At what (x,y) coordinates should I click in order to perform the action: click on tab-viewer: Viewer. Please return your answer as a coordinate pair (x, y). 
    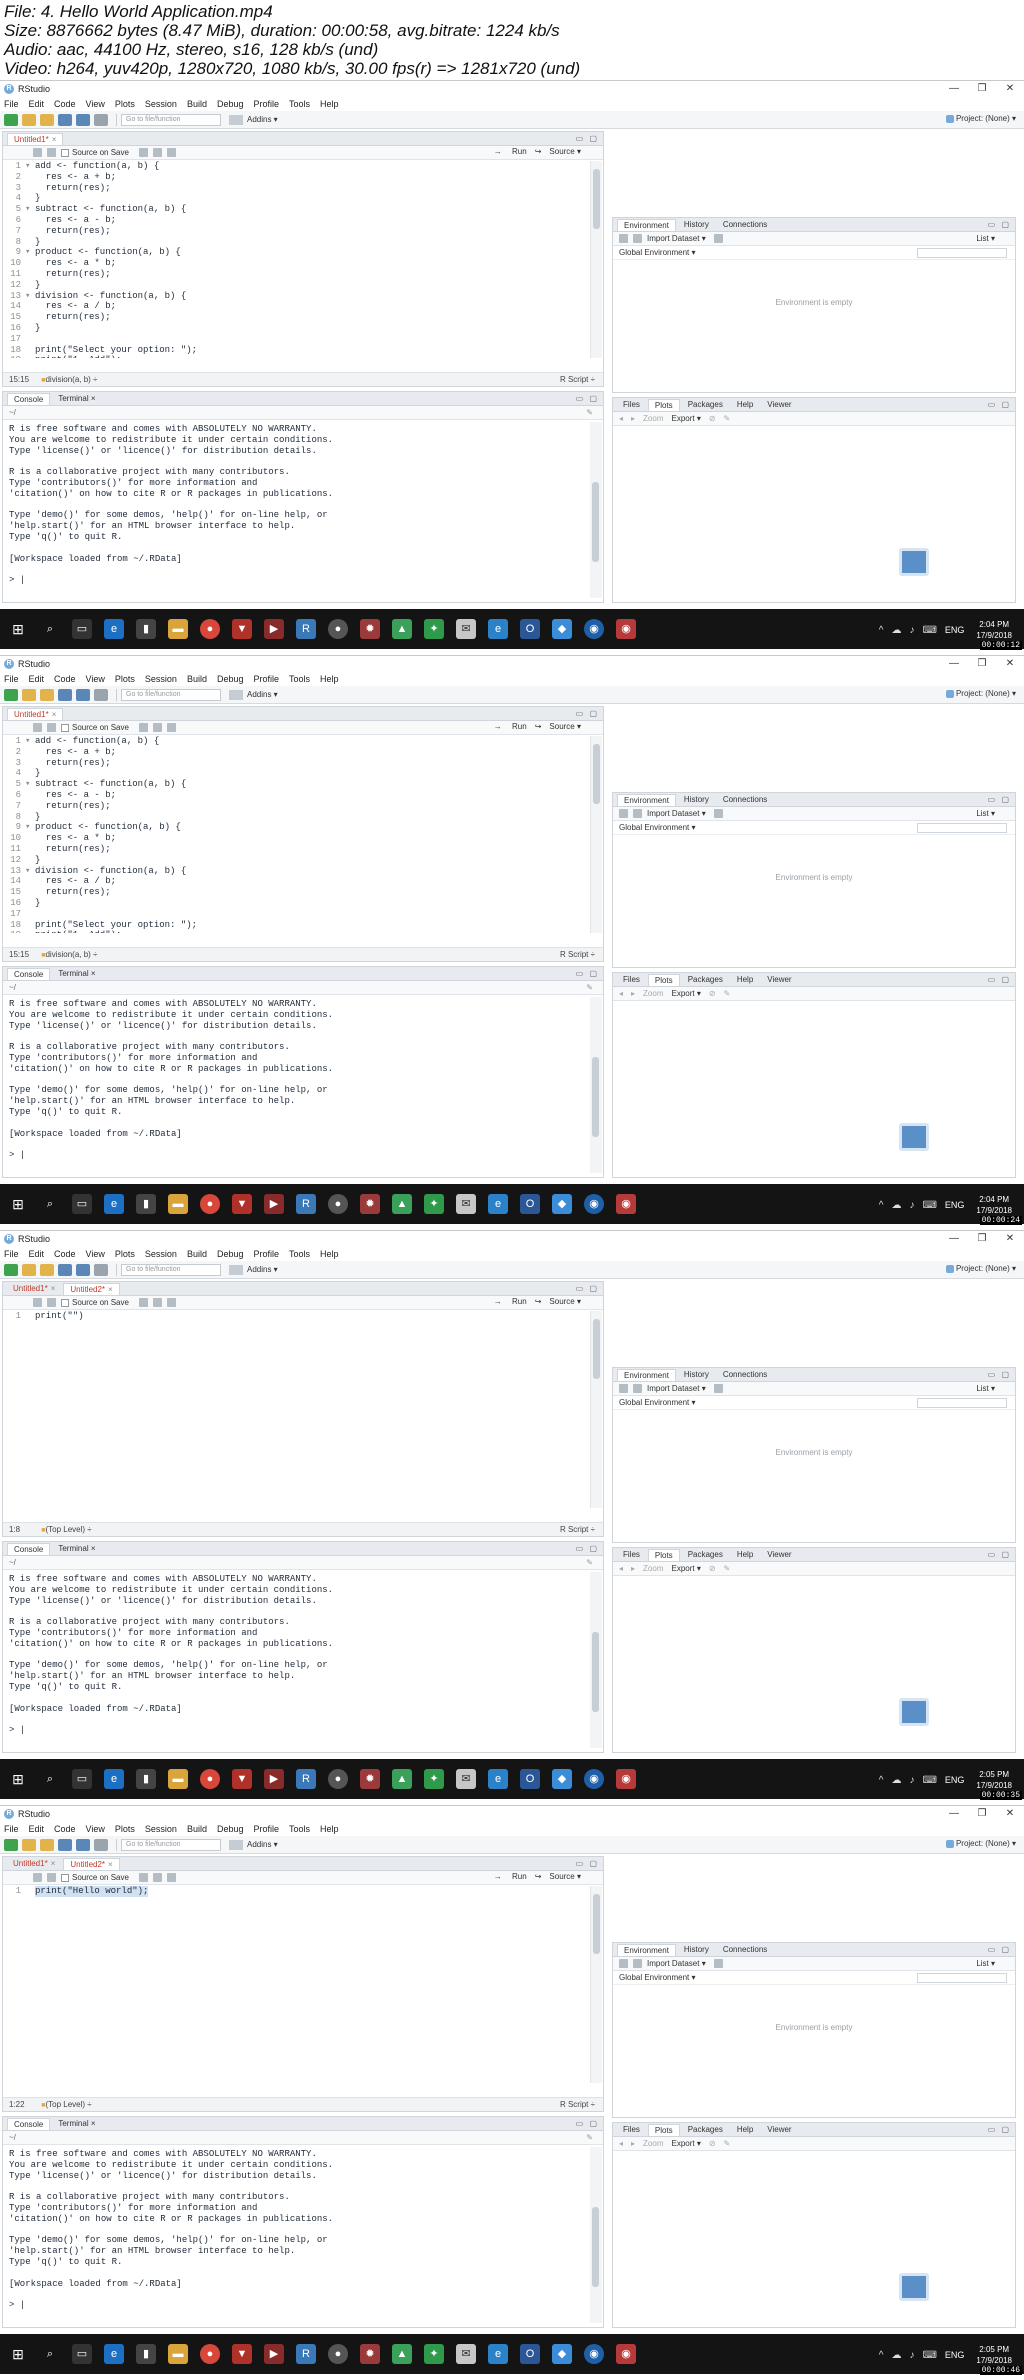
    Looking at the image, I should click on (779, 1555).